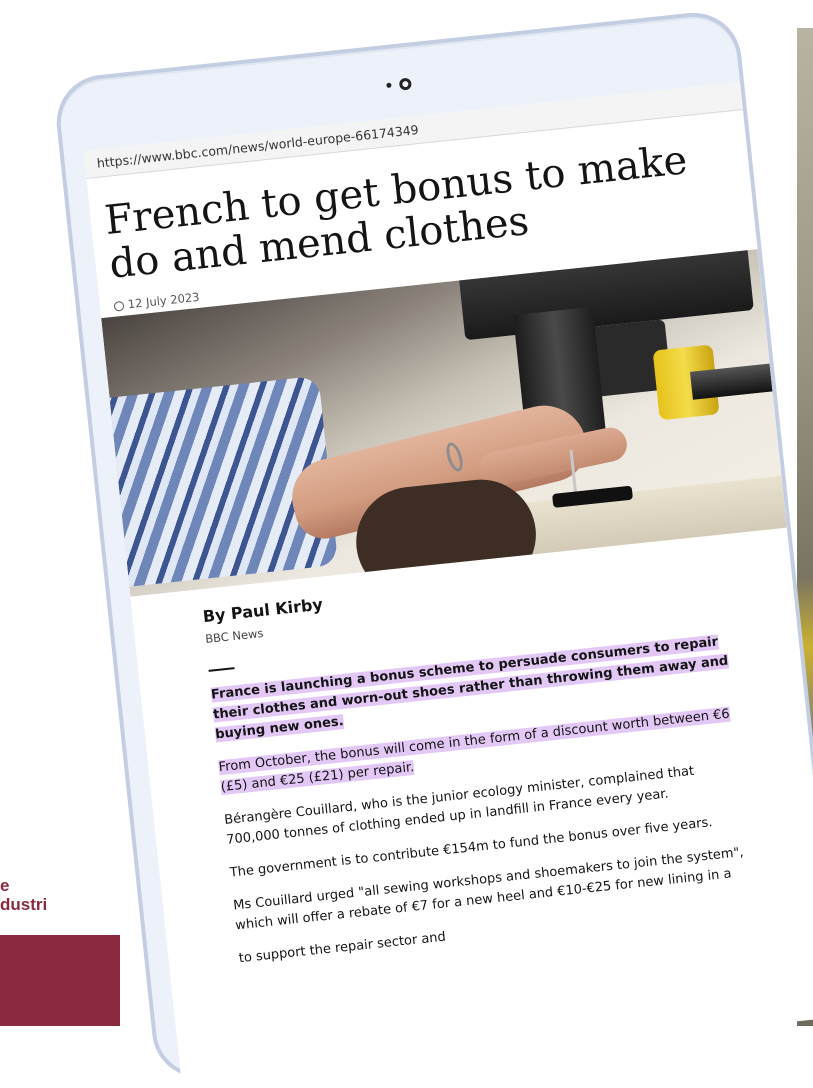 This screenshot has width=813, height=1088. Describe the element at coordinates (119, 306) in the screenshot. I see `clock-icon` at that location.